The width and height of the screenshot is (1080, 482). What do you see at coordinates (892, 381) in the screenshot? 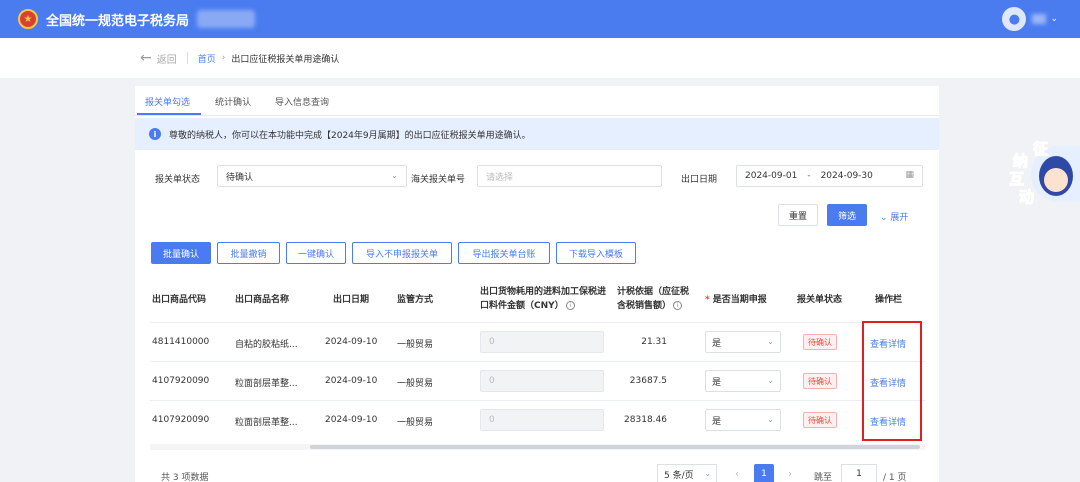
I see `highlight-frame` at bounding box center [892, 381].